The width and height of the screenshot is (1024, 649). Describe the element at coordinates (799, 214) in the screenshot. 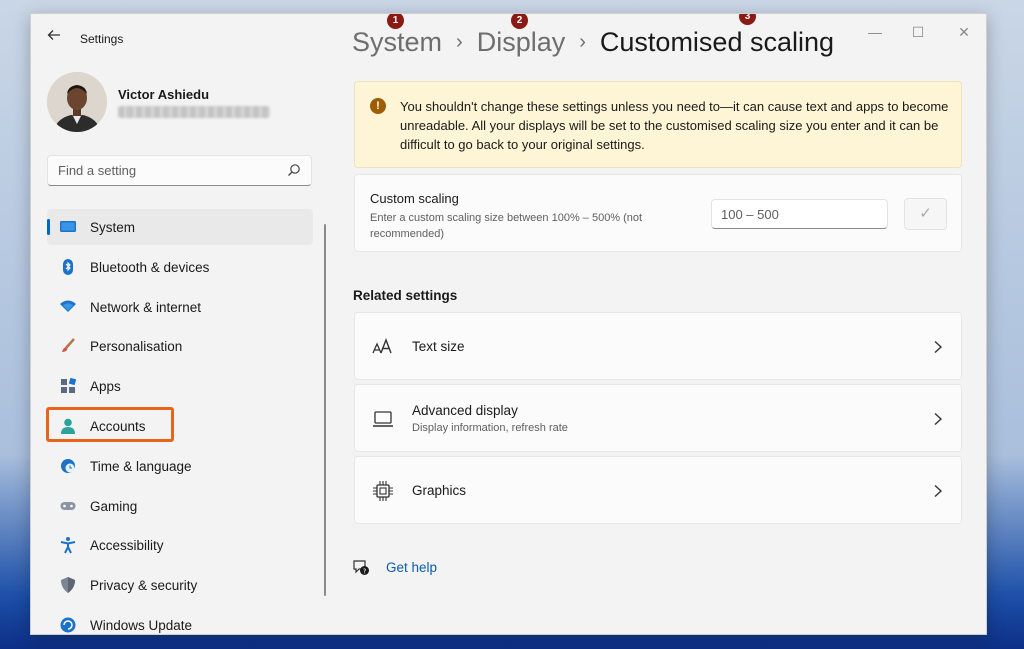

I see `scaling-size-input` at that location.